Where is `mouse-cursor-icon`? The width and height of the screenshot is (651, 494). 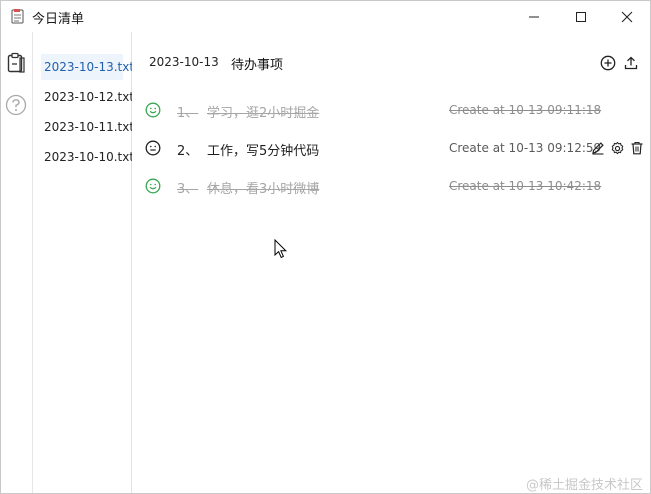 mouse-cursor-icon is located at coordinates (281, 249).